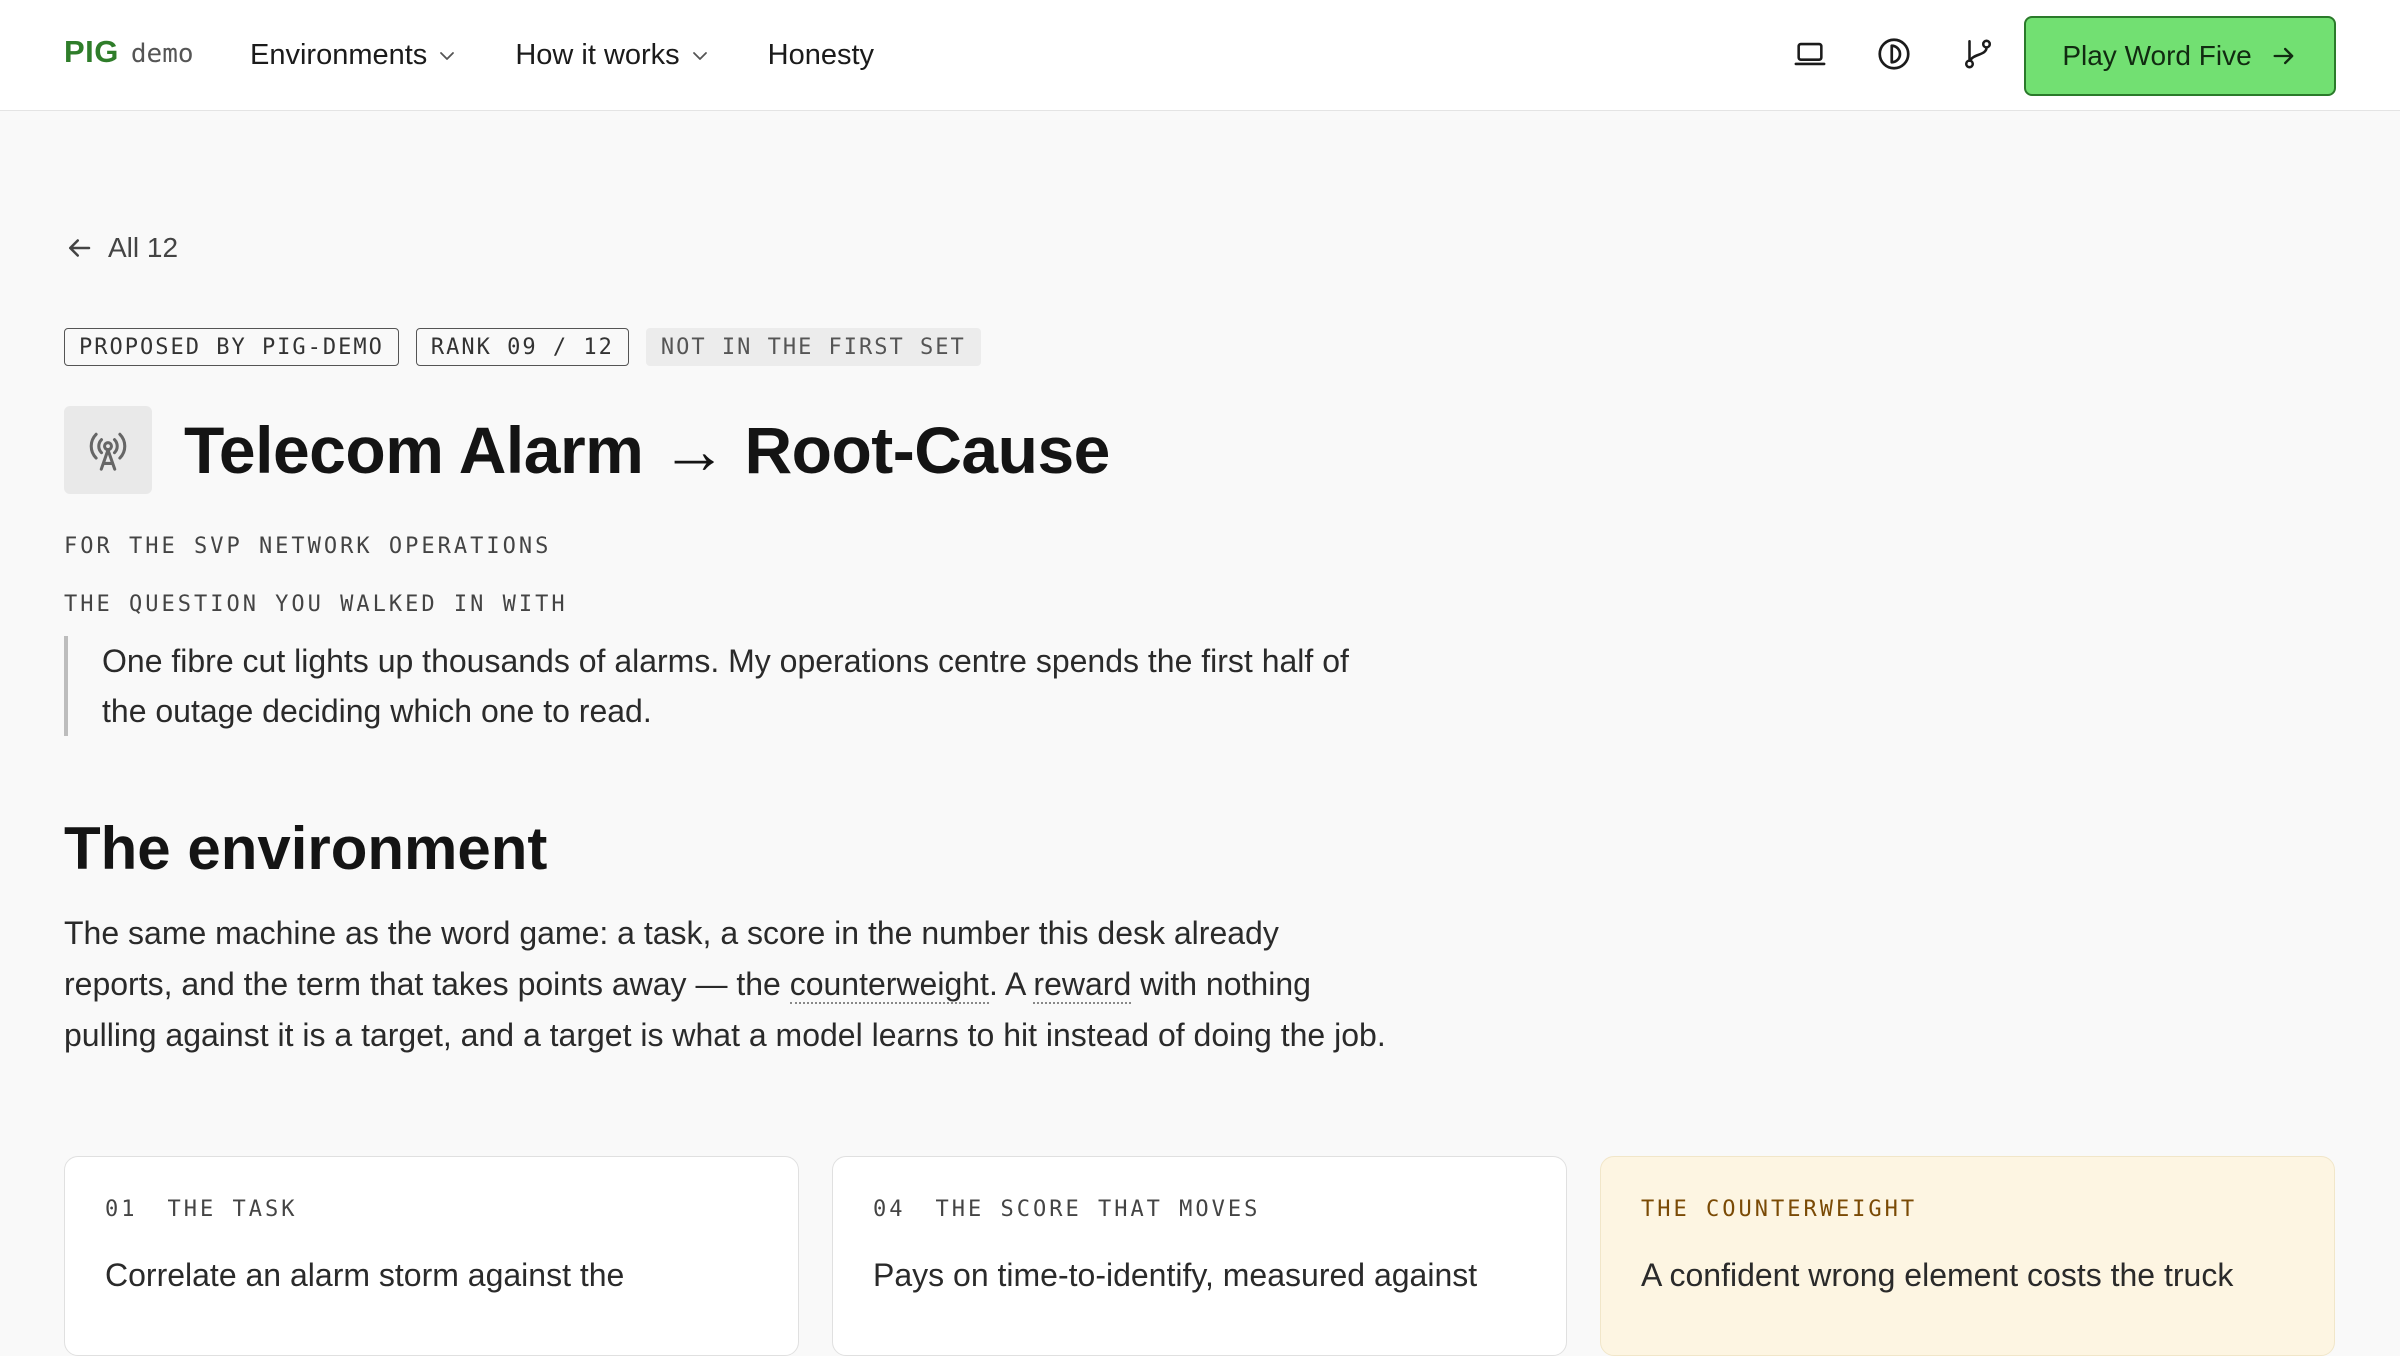 Image resolution: width=2400 pixels, height=1356 pixels. What do you see at coordinates (232, 1209) in the screenshot?
I see `card-label: THE TASK` at bounding box center [232, 1209].